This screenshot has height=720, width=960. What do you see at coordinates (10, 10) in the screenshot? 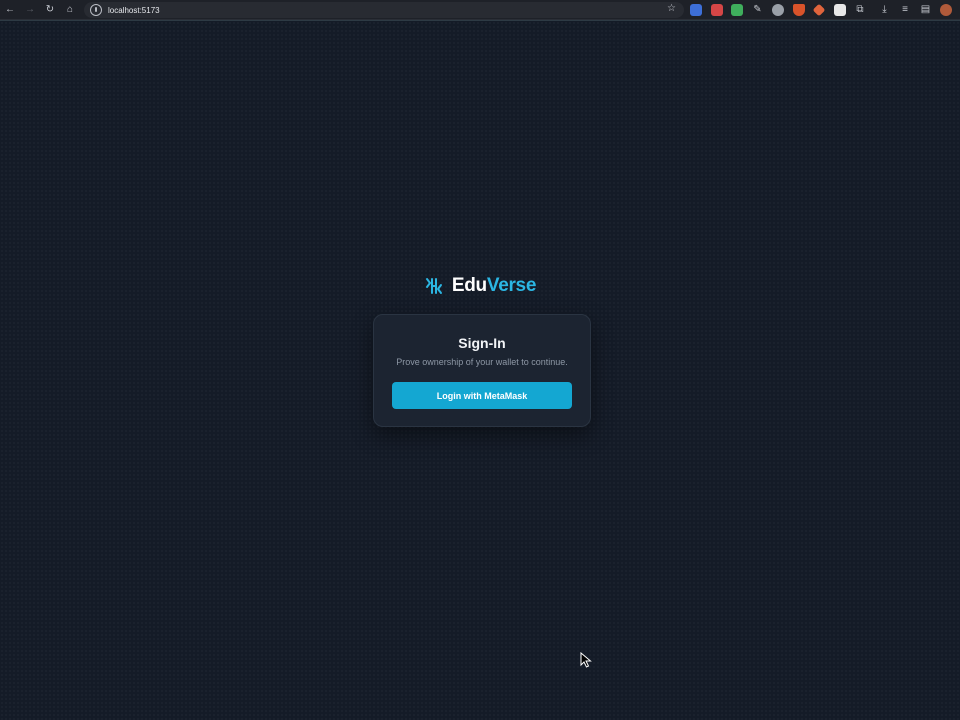
I see `back-button: ←` at bounding box center [10, 10].